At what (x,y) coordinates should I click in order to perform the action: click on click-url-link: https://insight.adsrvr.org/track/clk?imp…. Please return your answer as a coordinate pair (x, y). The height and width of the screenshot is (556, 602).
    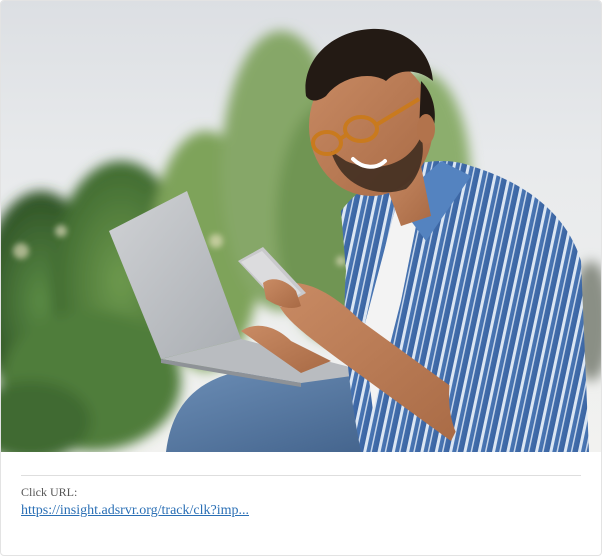
    Looking at the image, I should click on (135, 511).